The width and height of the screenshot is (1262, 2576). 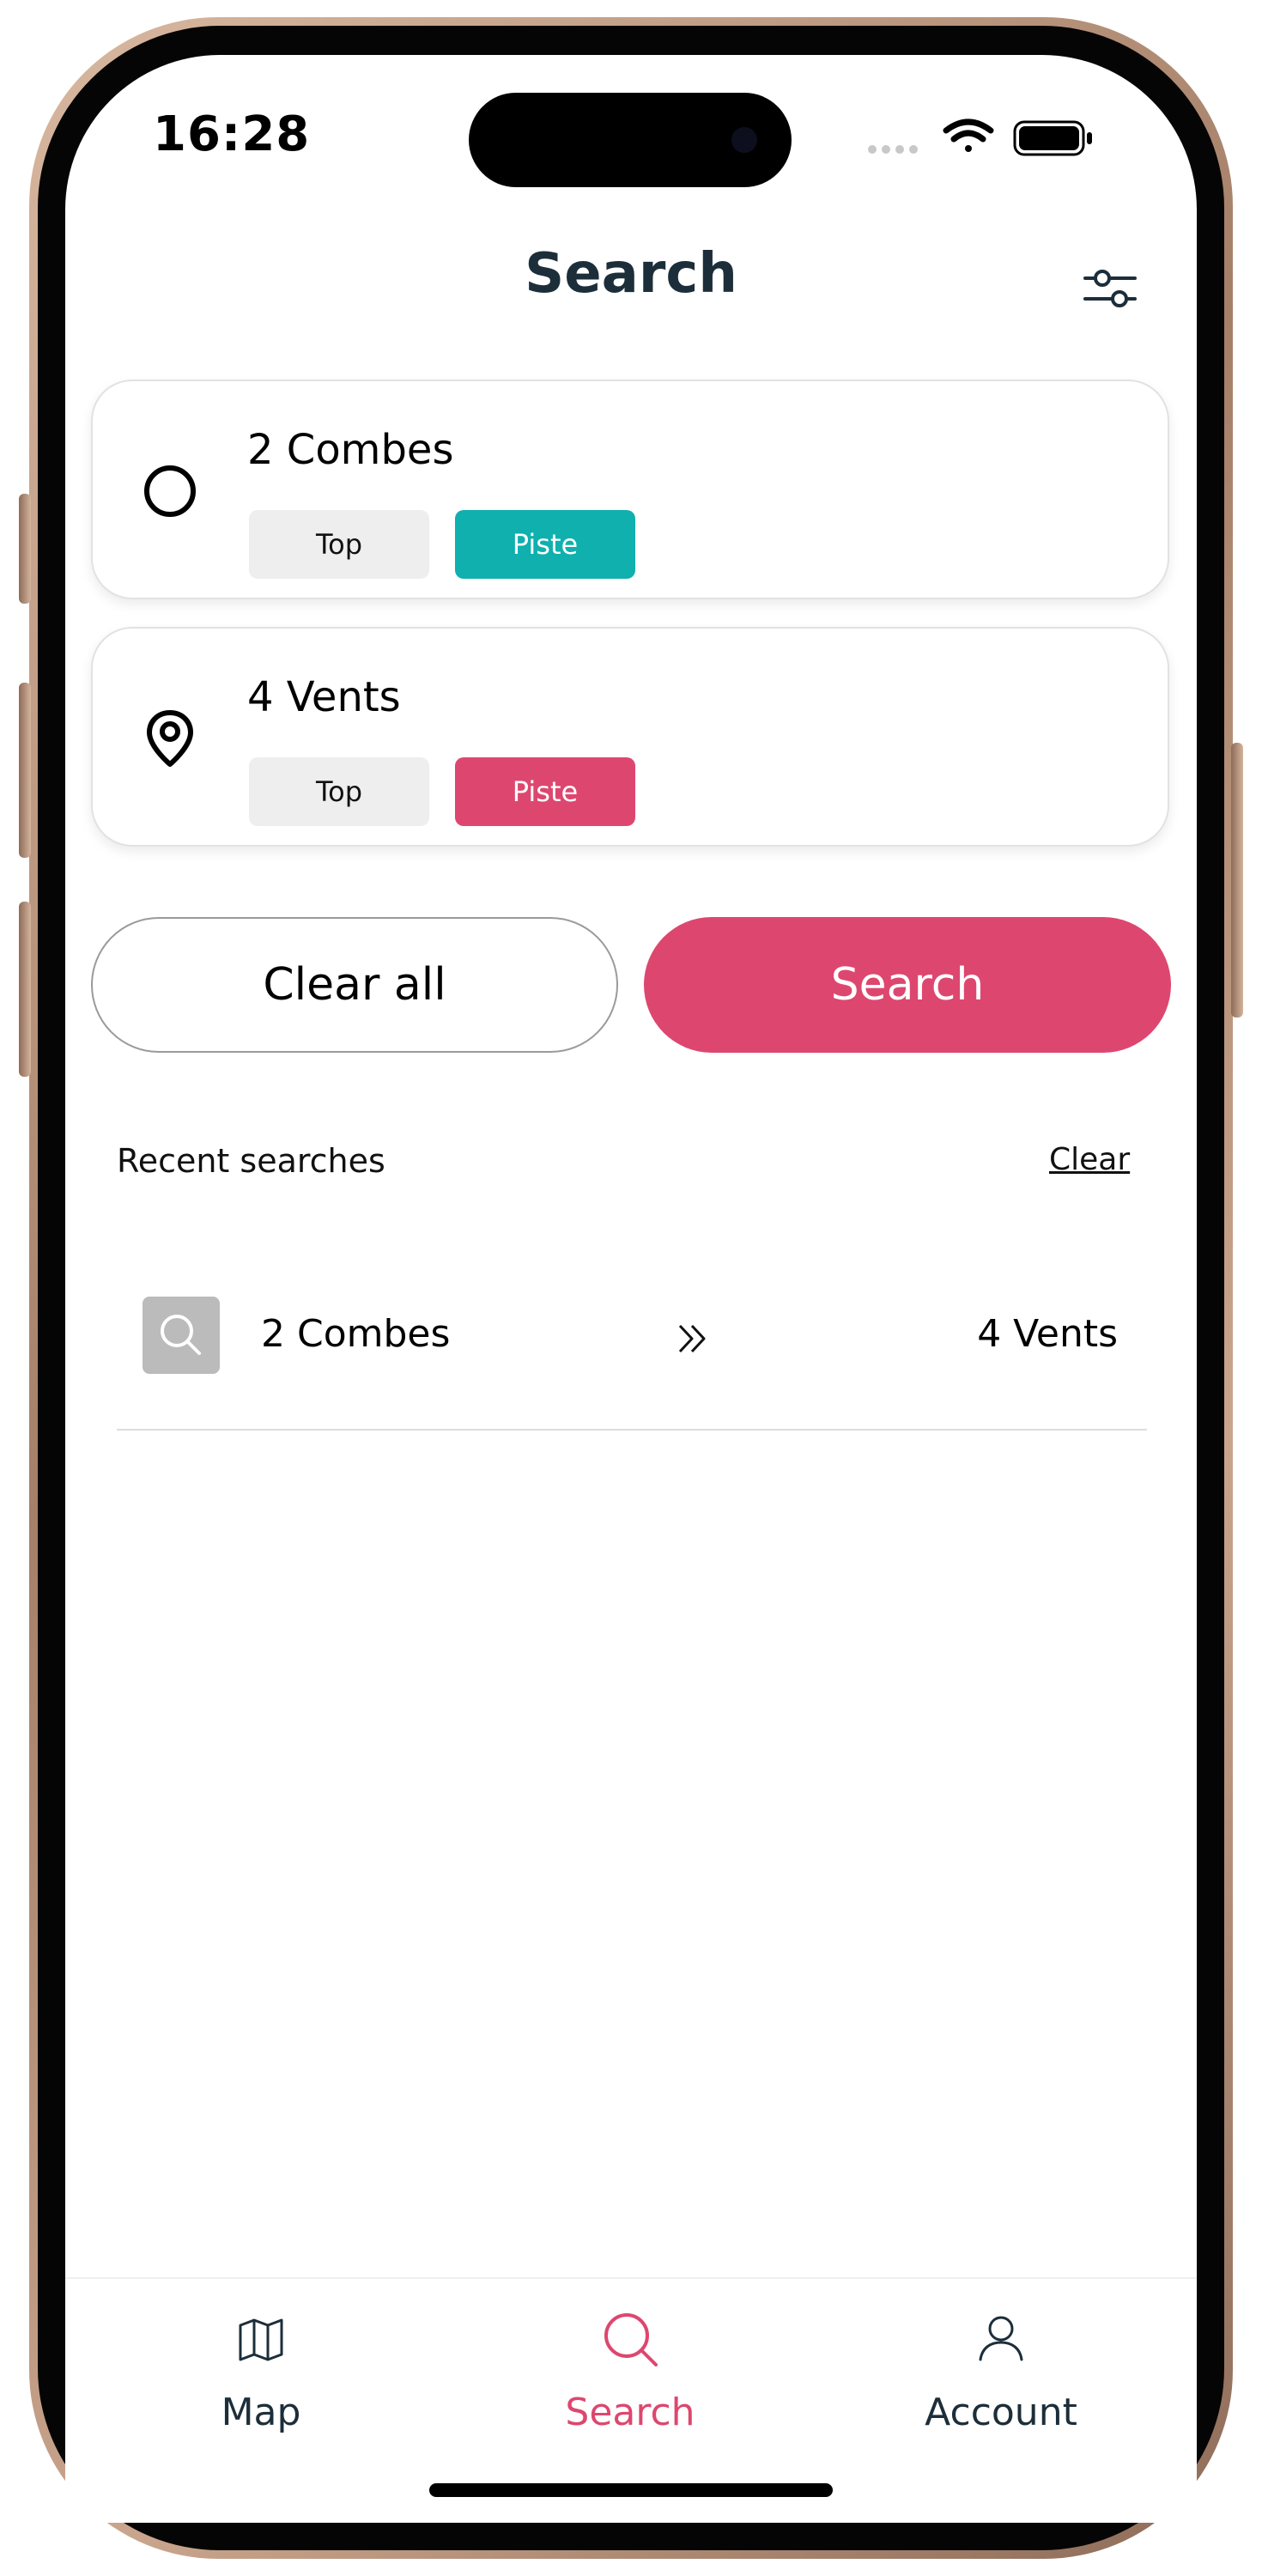 What do you see at coordinates (630, 2382) in the screenshot?
I see `tab-search: Search` at bounding box center [630, 2382].